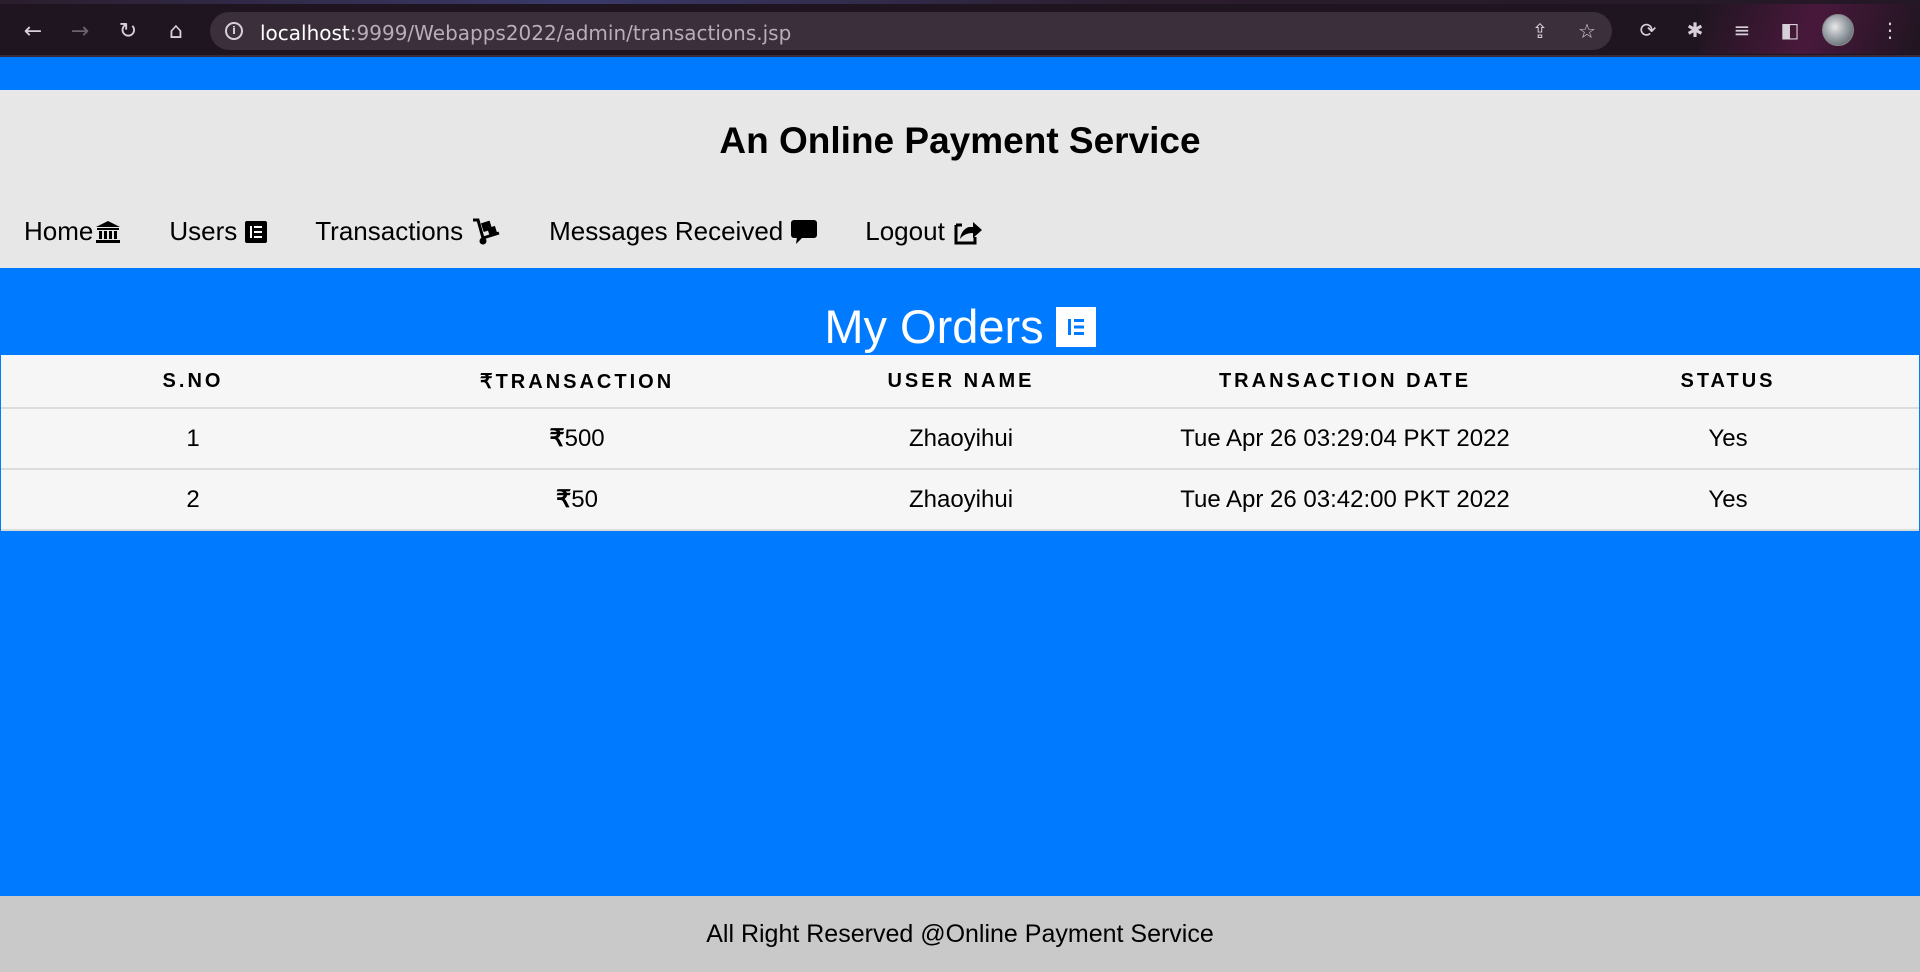 This screenshot has width=1920, height=972. What do you see at coordinates (1728, 382) in the screenshot?
I see `col-status: STATUS` at bounding box center [1728, 382].